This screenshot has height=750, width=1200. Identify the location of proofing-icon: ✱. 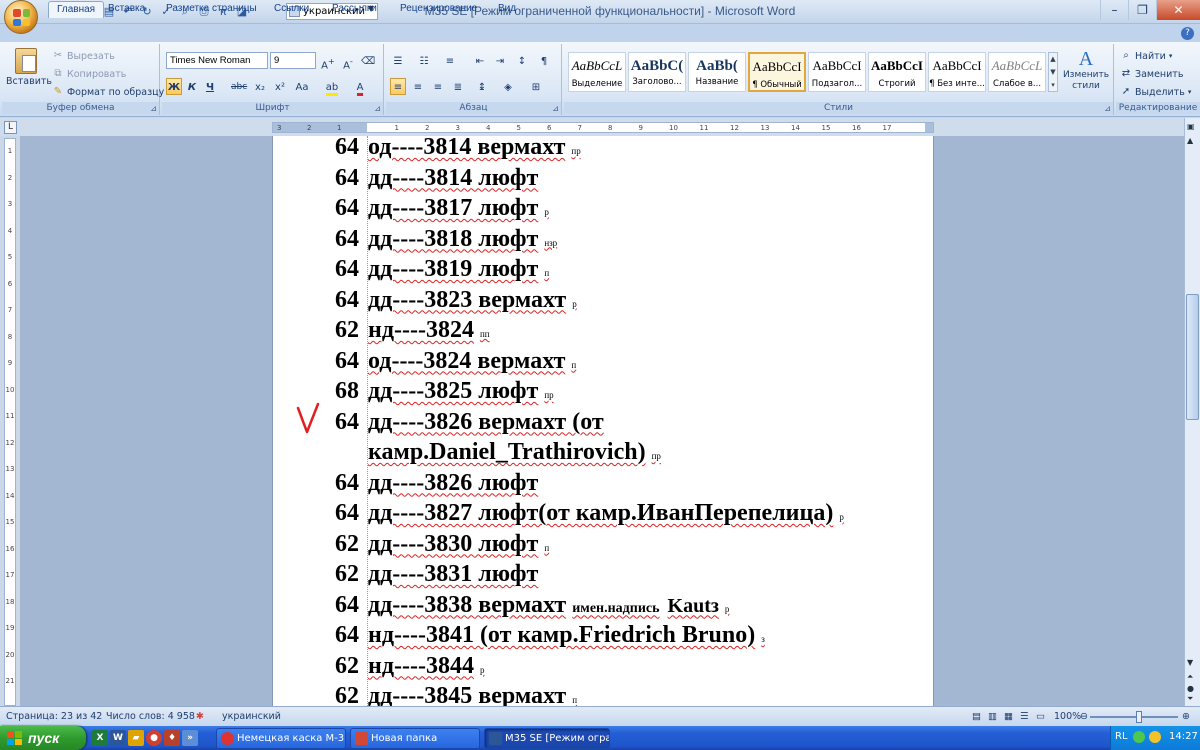
(200, 716).